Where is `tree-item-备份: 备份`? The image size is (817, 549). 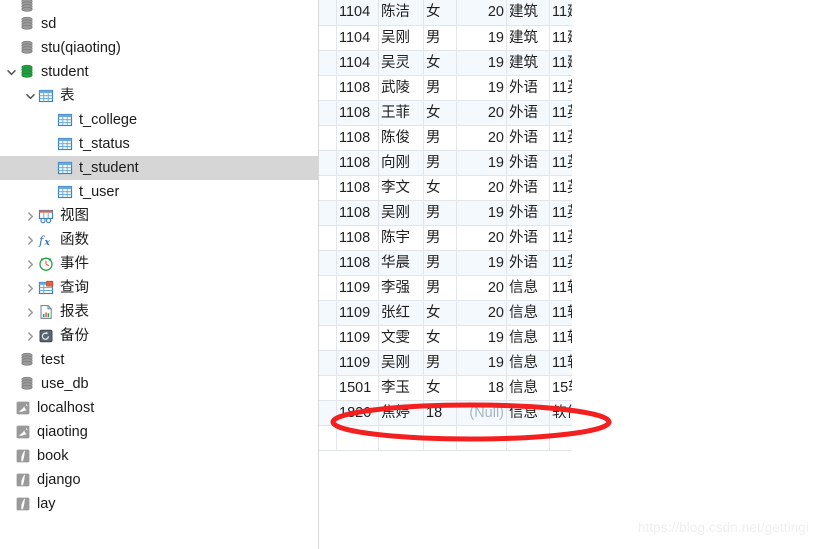 tree-item-备份: 备份 is located at coordinates (159, 336).